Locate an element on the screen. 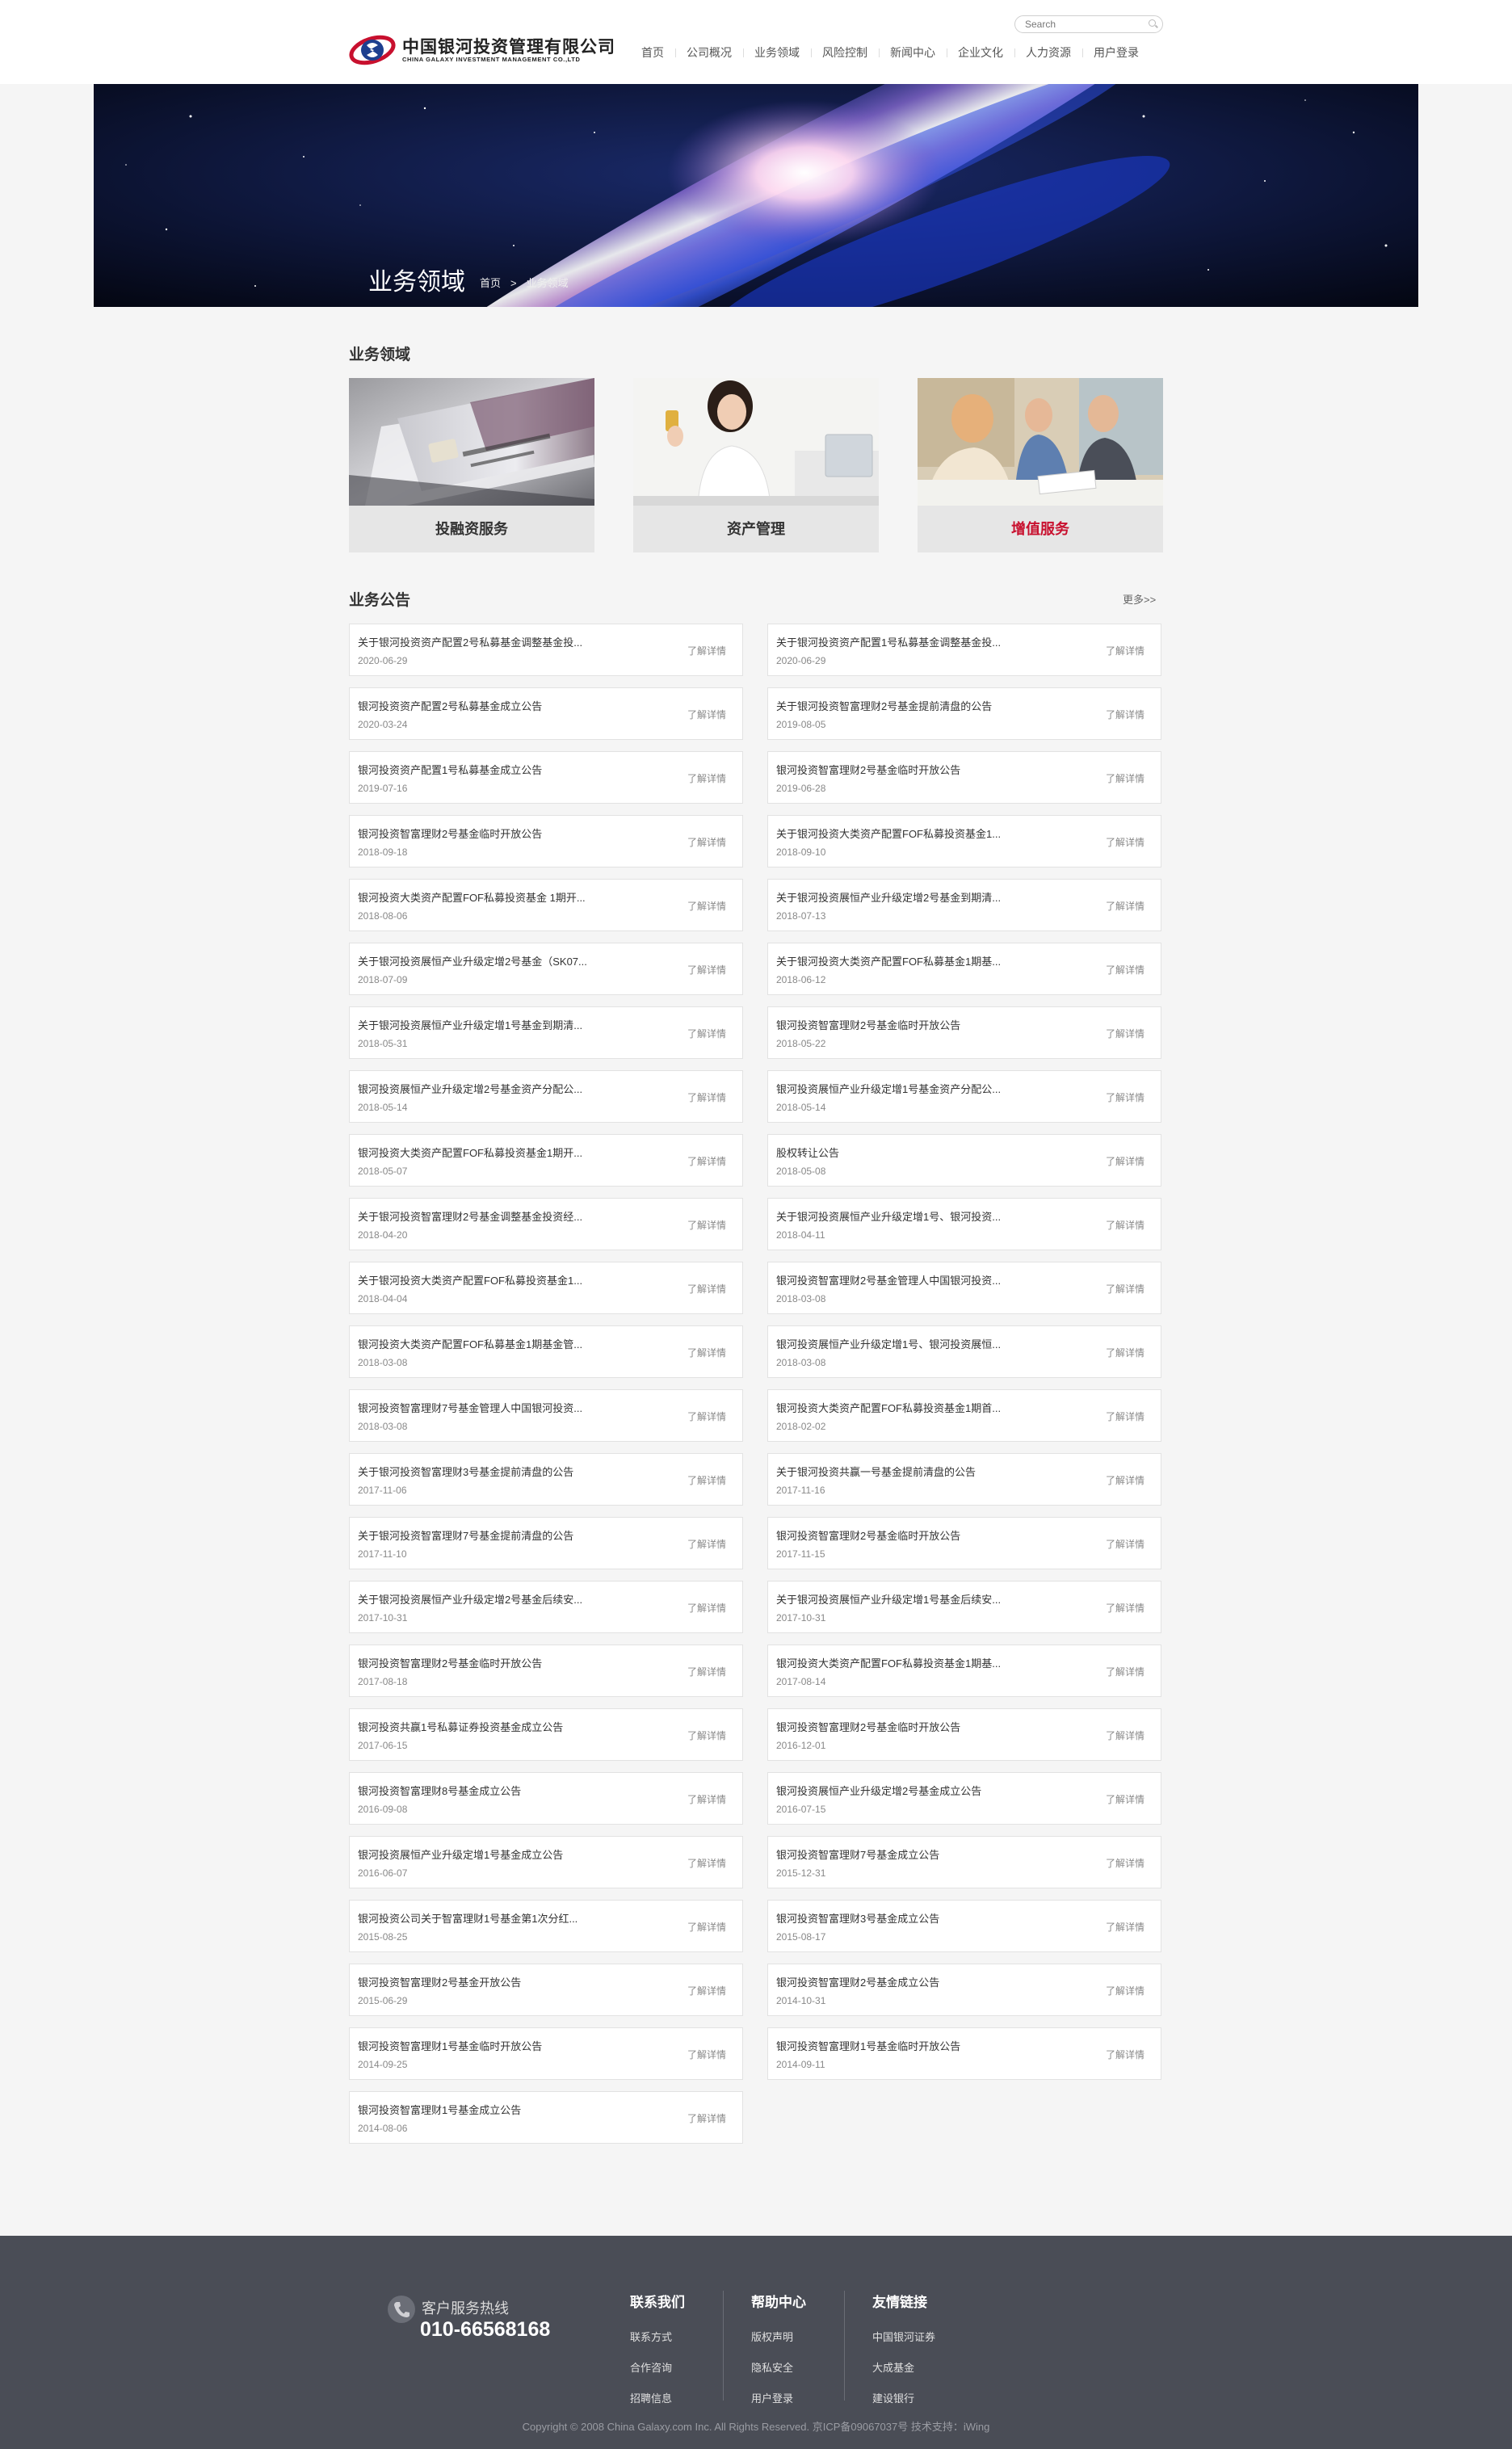  announcement-item: 银河投资大类资产配置FOF私募投资基金1期开... 2018-05-07 了解详情 is located at coordinates (546, 1160).